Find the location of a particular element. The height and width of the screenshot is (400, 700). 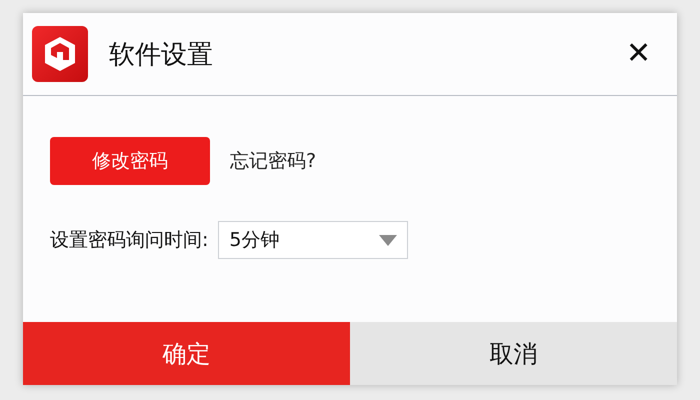

ask-interval-dropdown: 5分钟 is located at coordinates (313, 240).